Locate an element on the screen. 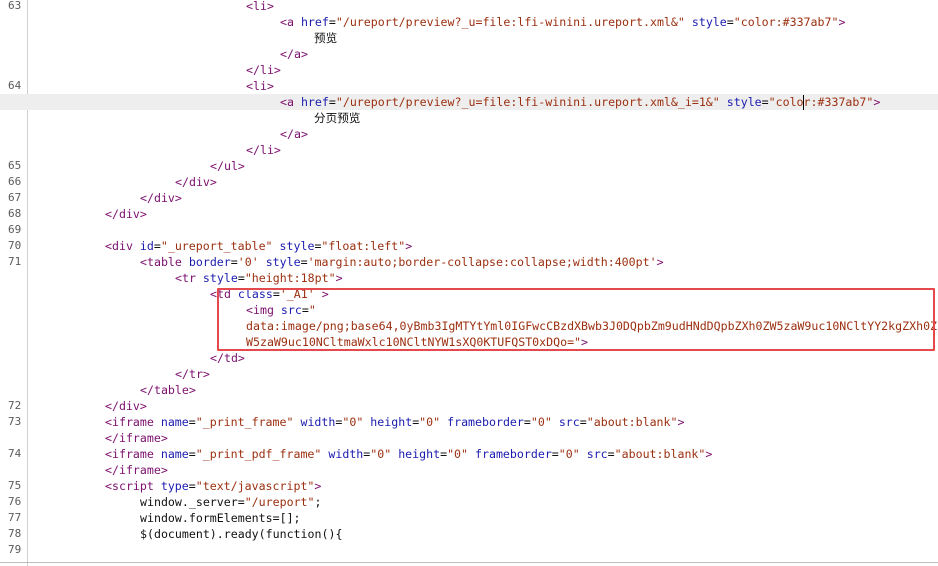  line-number: 73 is located at coordinates (15, 421).